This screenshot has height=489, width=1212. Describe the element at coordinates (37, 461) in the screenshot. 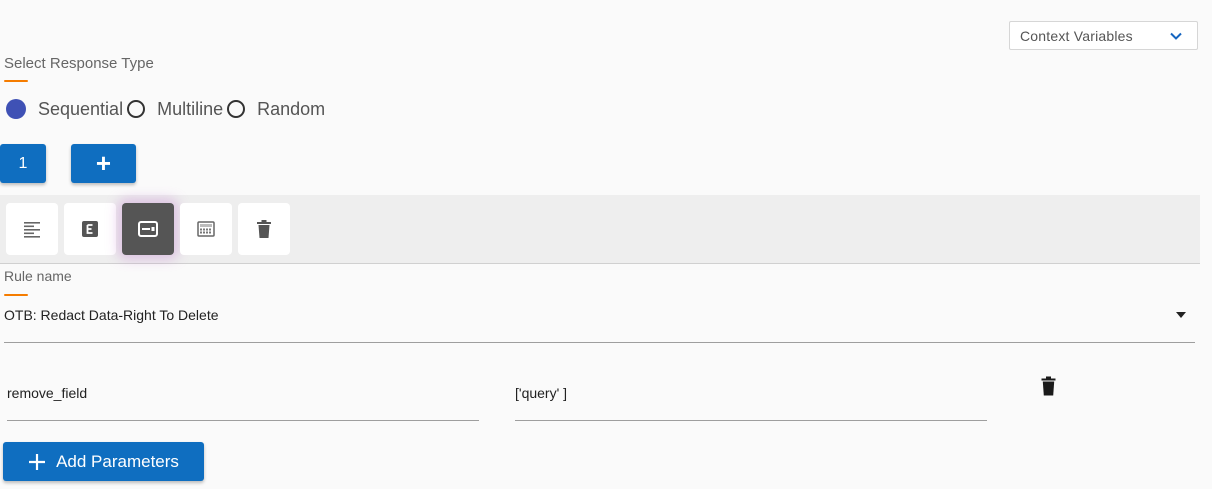

I see `plus-icon` at that location.